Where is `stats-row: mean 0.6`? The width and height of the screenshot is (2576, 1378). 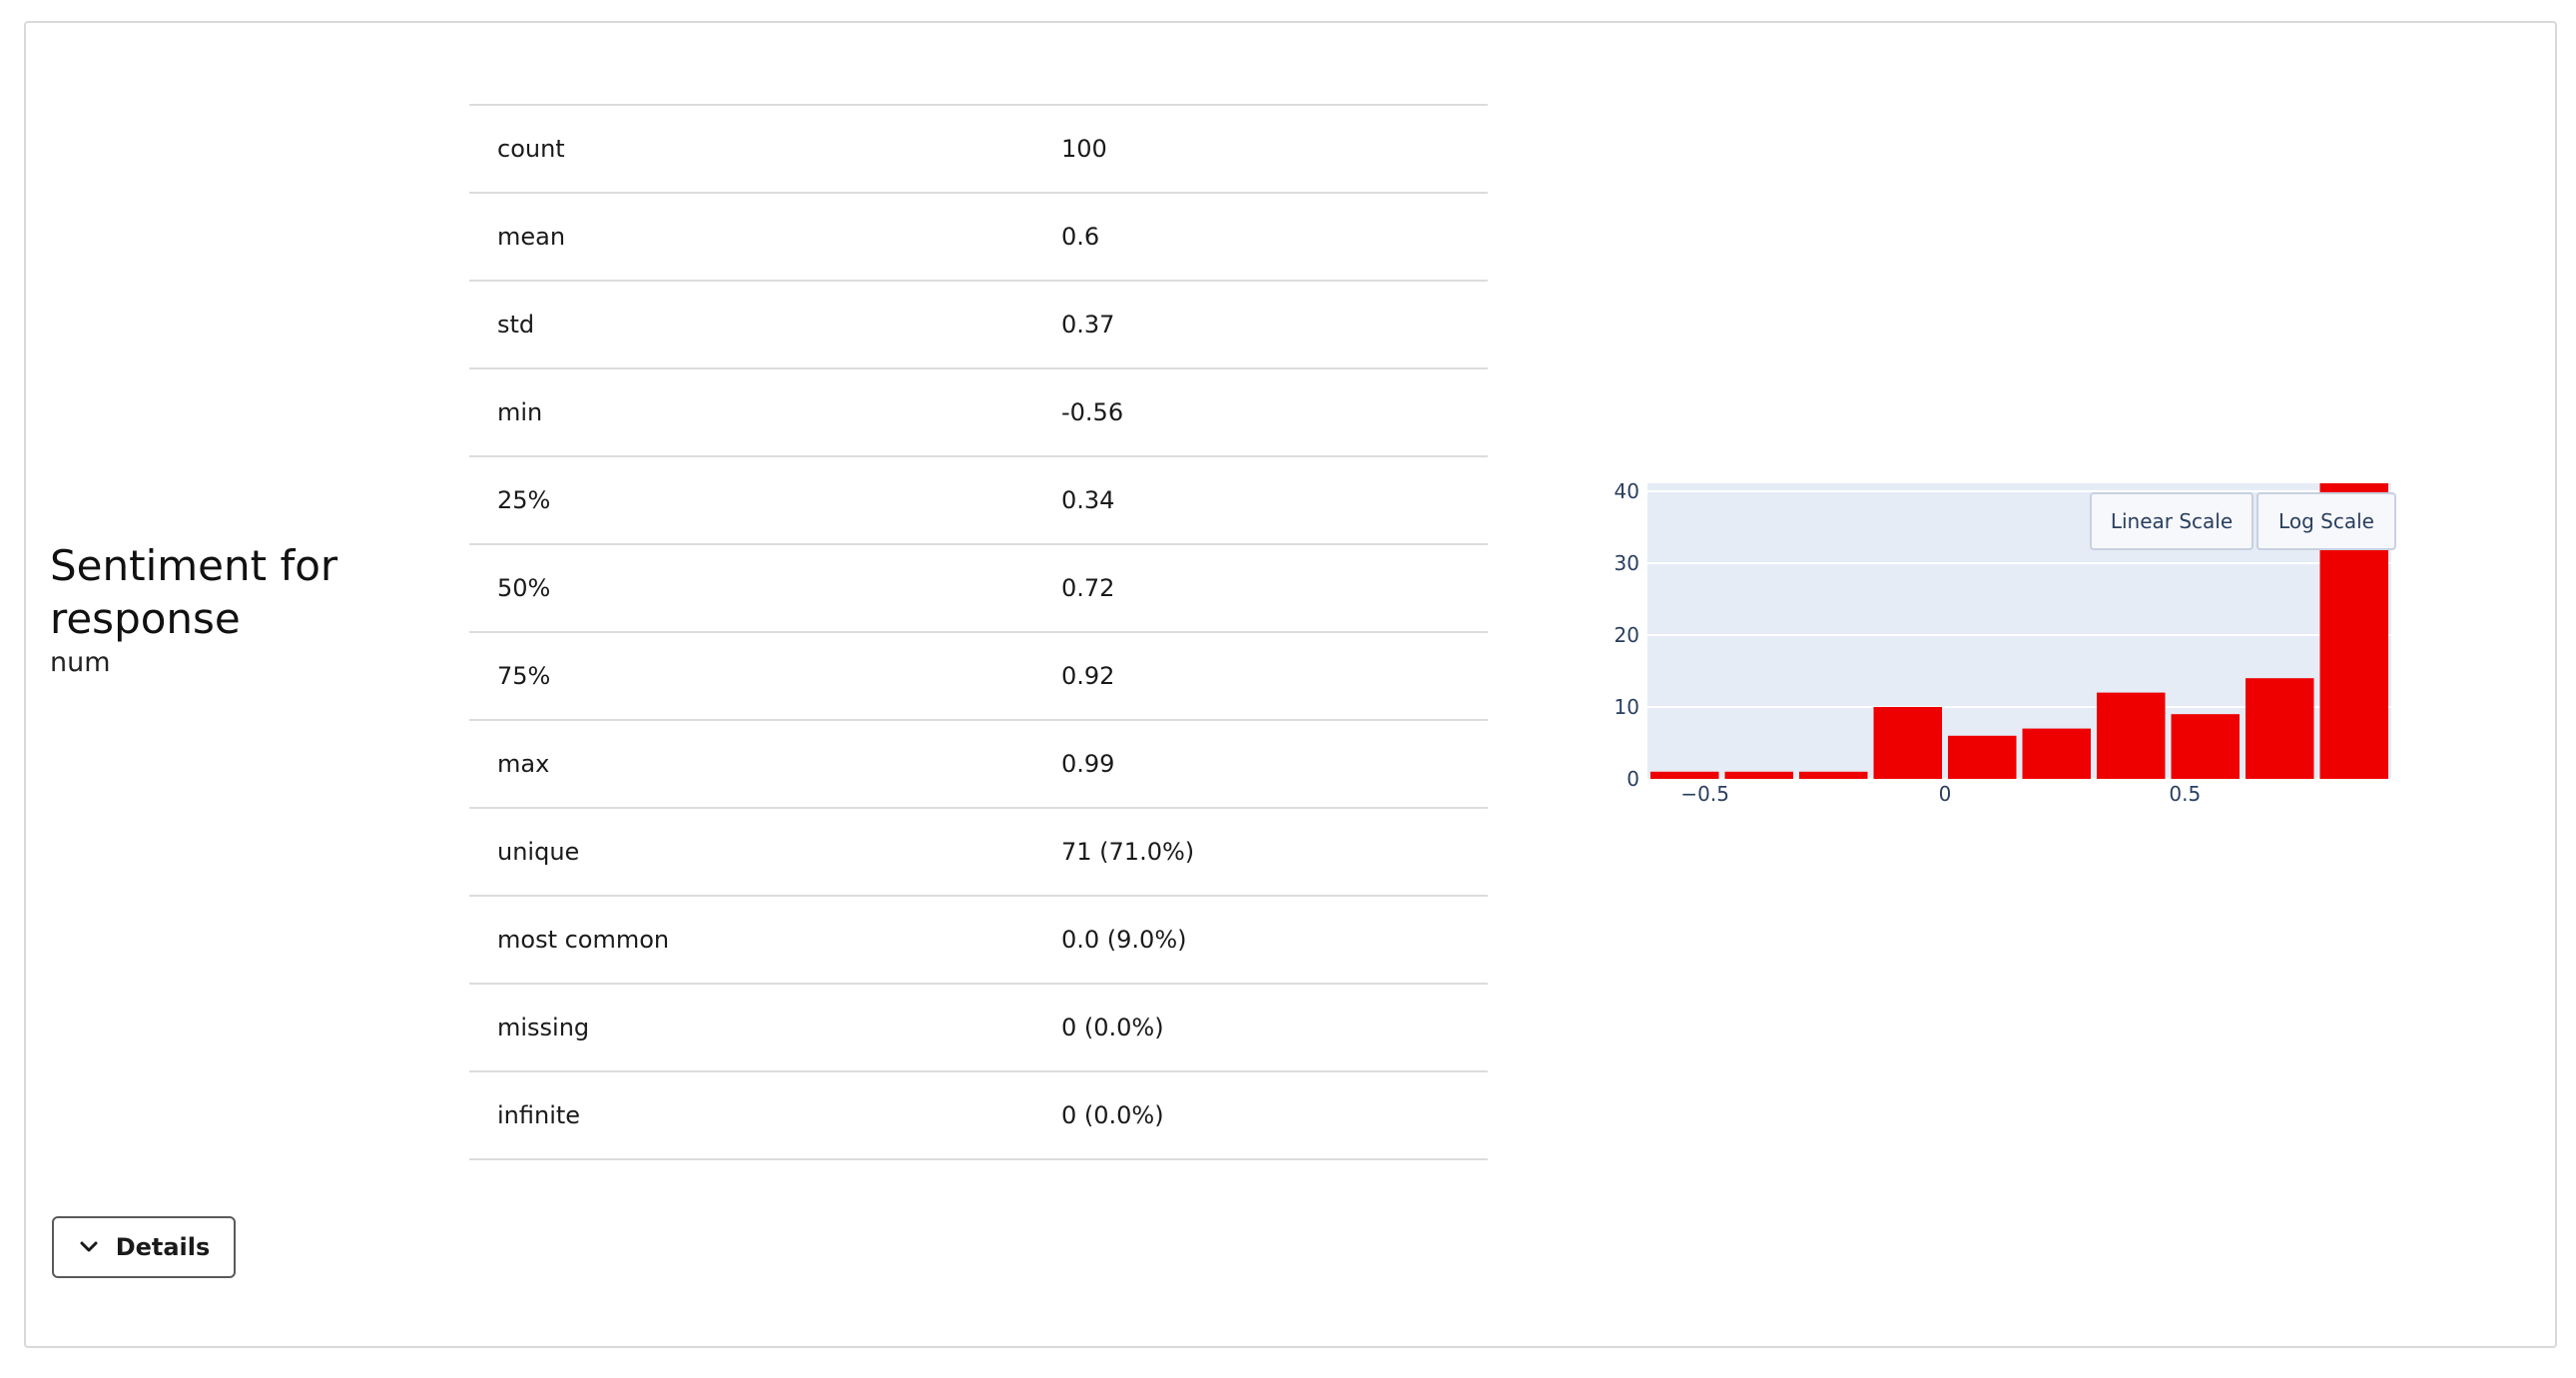
stats-row: mean 0.6 is located at coordinates (978, 236).